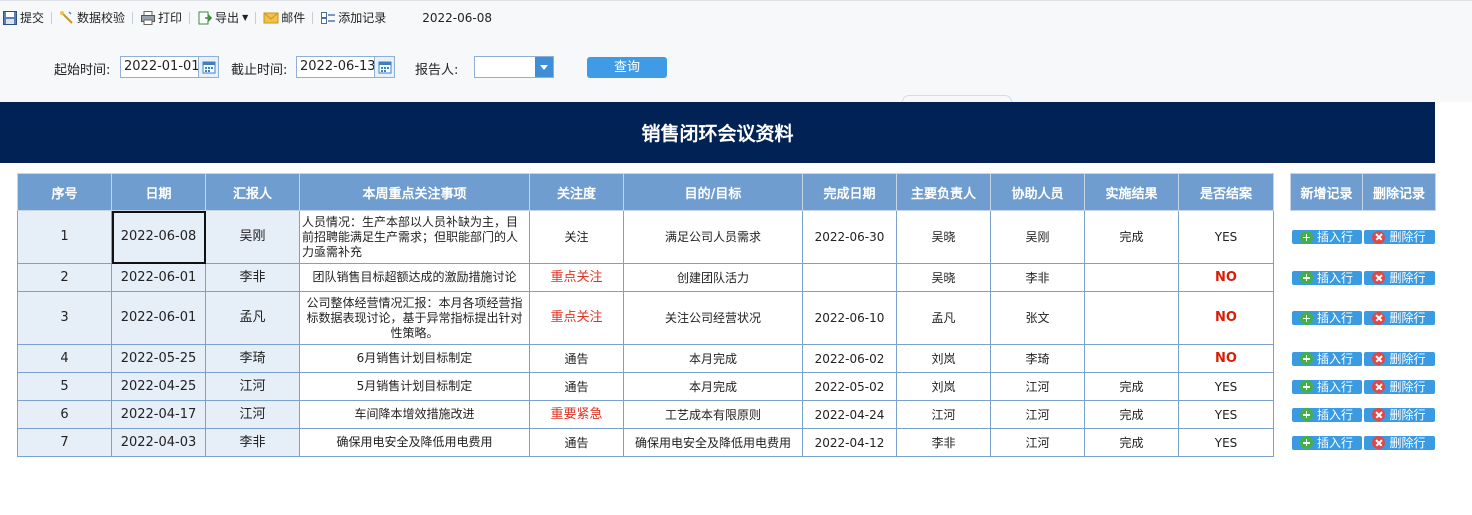 The width and height of the screenshot is (1472, 515). What do you see at coordinates (158, 414) in the screenshot?
I see `cell-date: 2022-04-17` at bounding box center [158, 414].